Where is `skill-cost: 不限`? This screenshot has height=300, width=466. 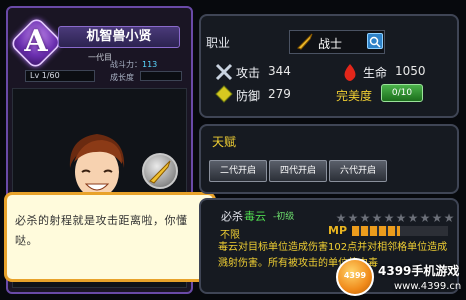 skill-cost: 不限 is located at coordinates (230, 235).